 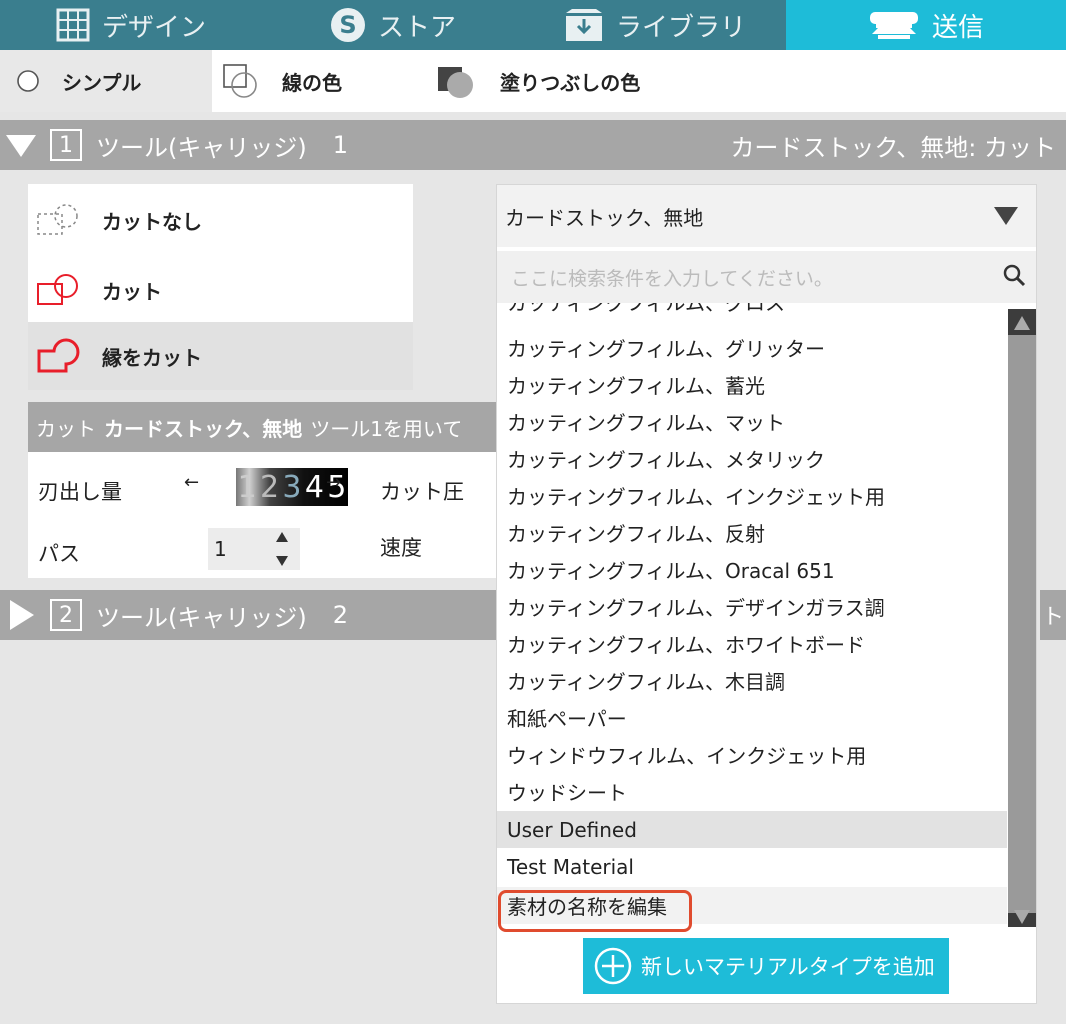 I want to click on scroll-thumb, so click(x=1022, y=624).